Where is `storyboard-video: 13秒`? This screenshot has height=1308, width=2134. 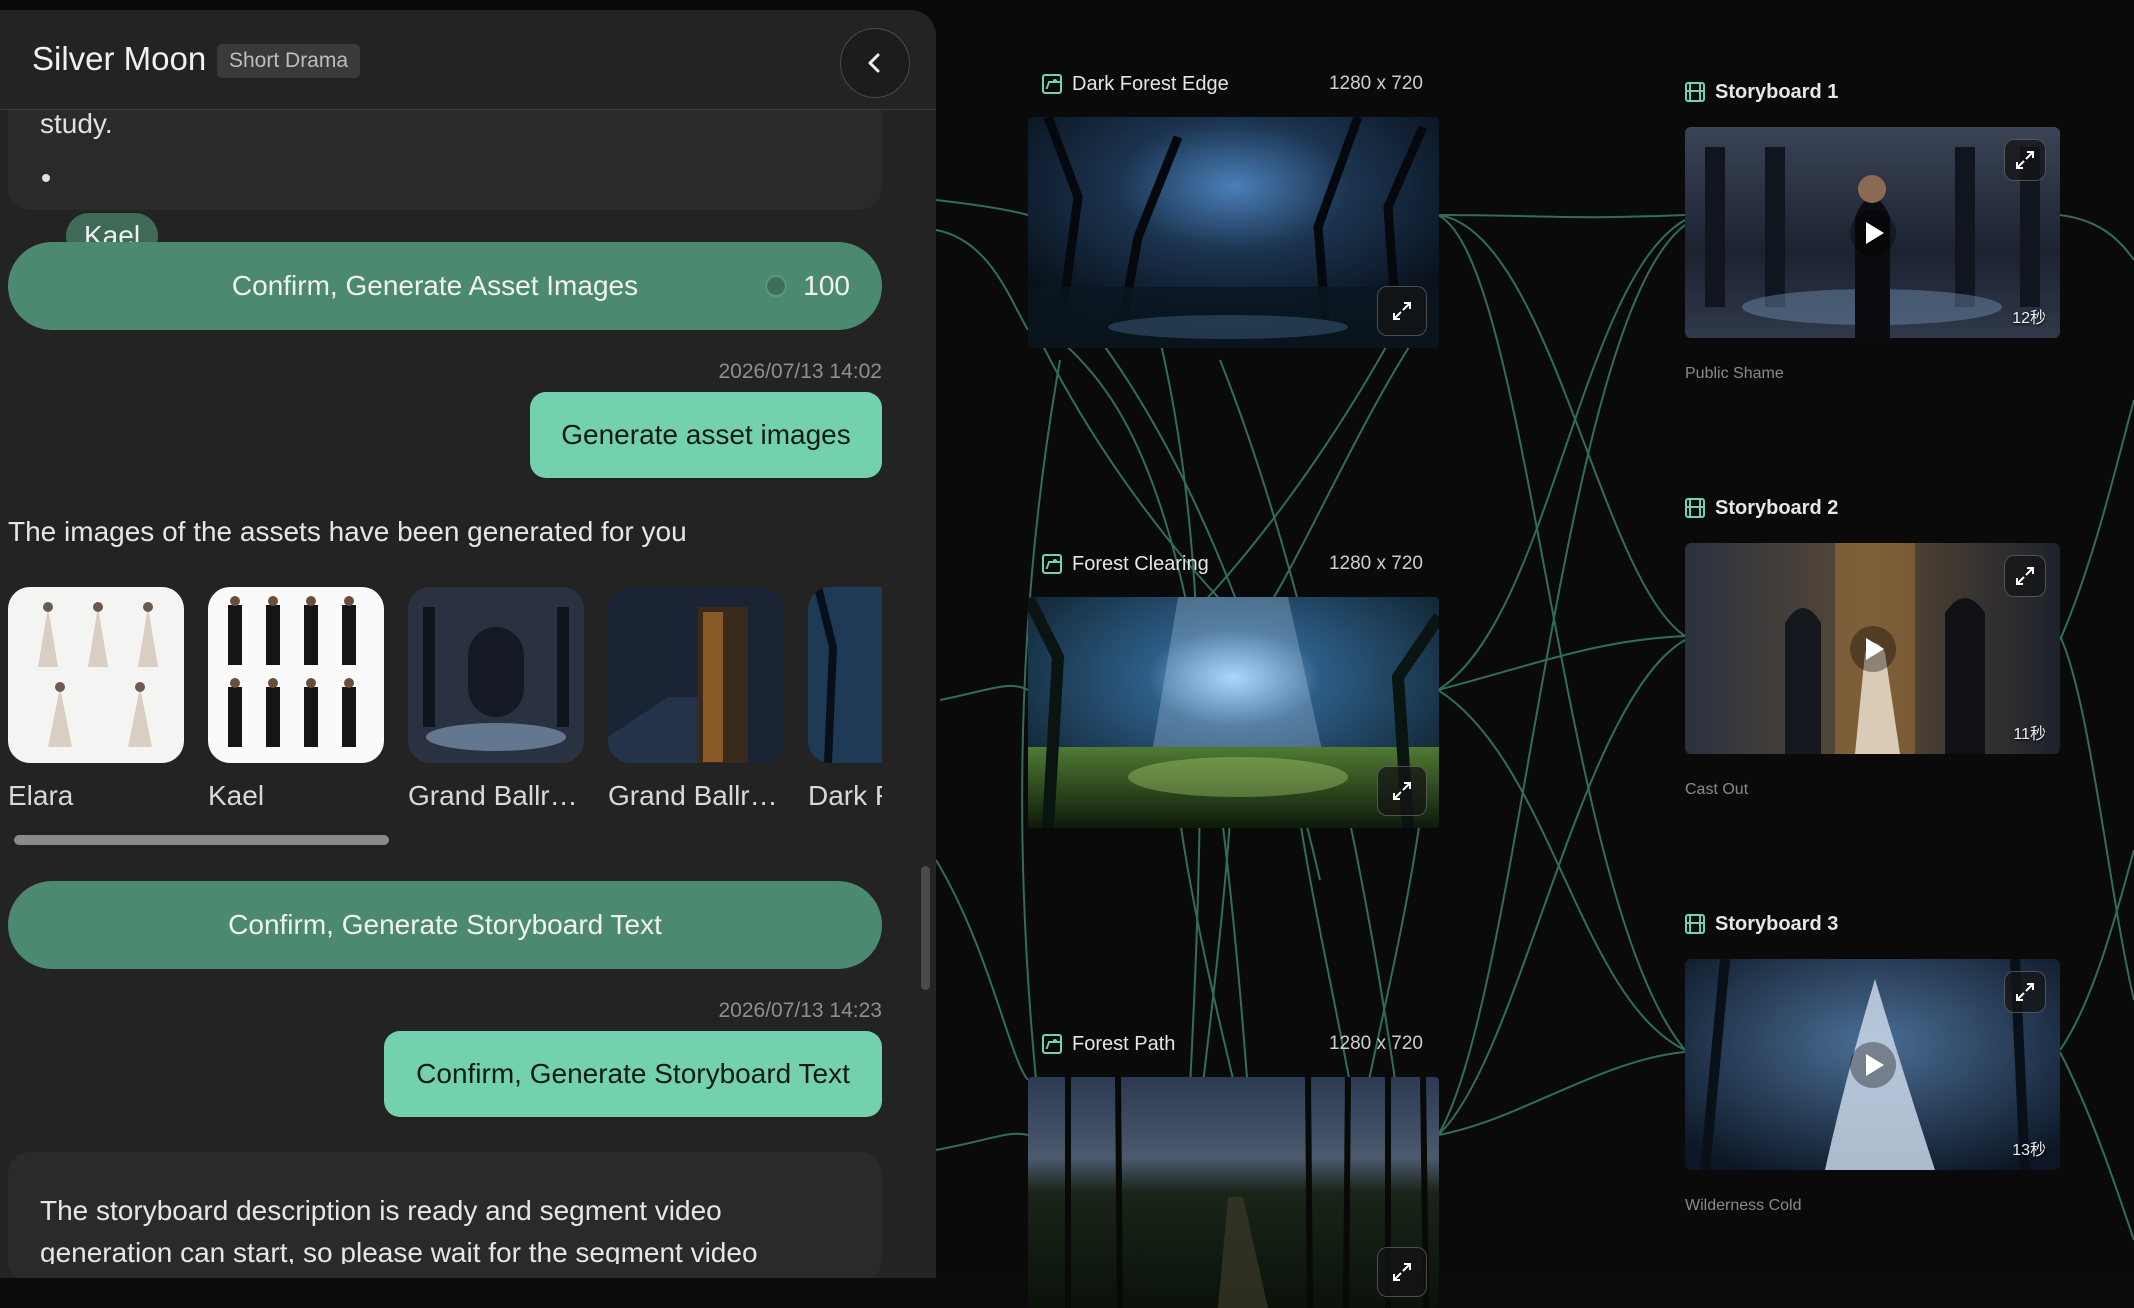 storyboard-video: 13秒 is located at coordinates (1872, 1064).